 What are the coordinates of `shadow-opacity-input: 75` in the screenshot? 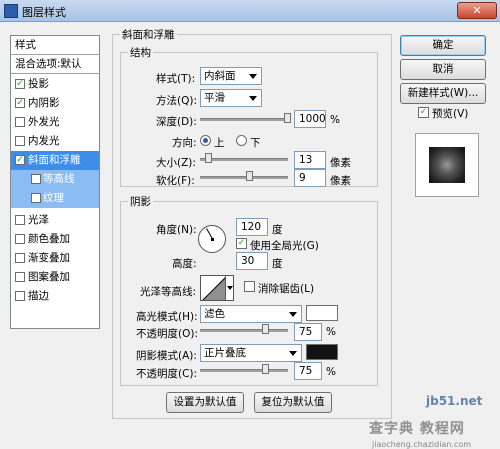 It's located at (308, 371).